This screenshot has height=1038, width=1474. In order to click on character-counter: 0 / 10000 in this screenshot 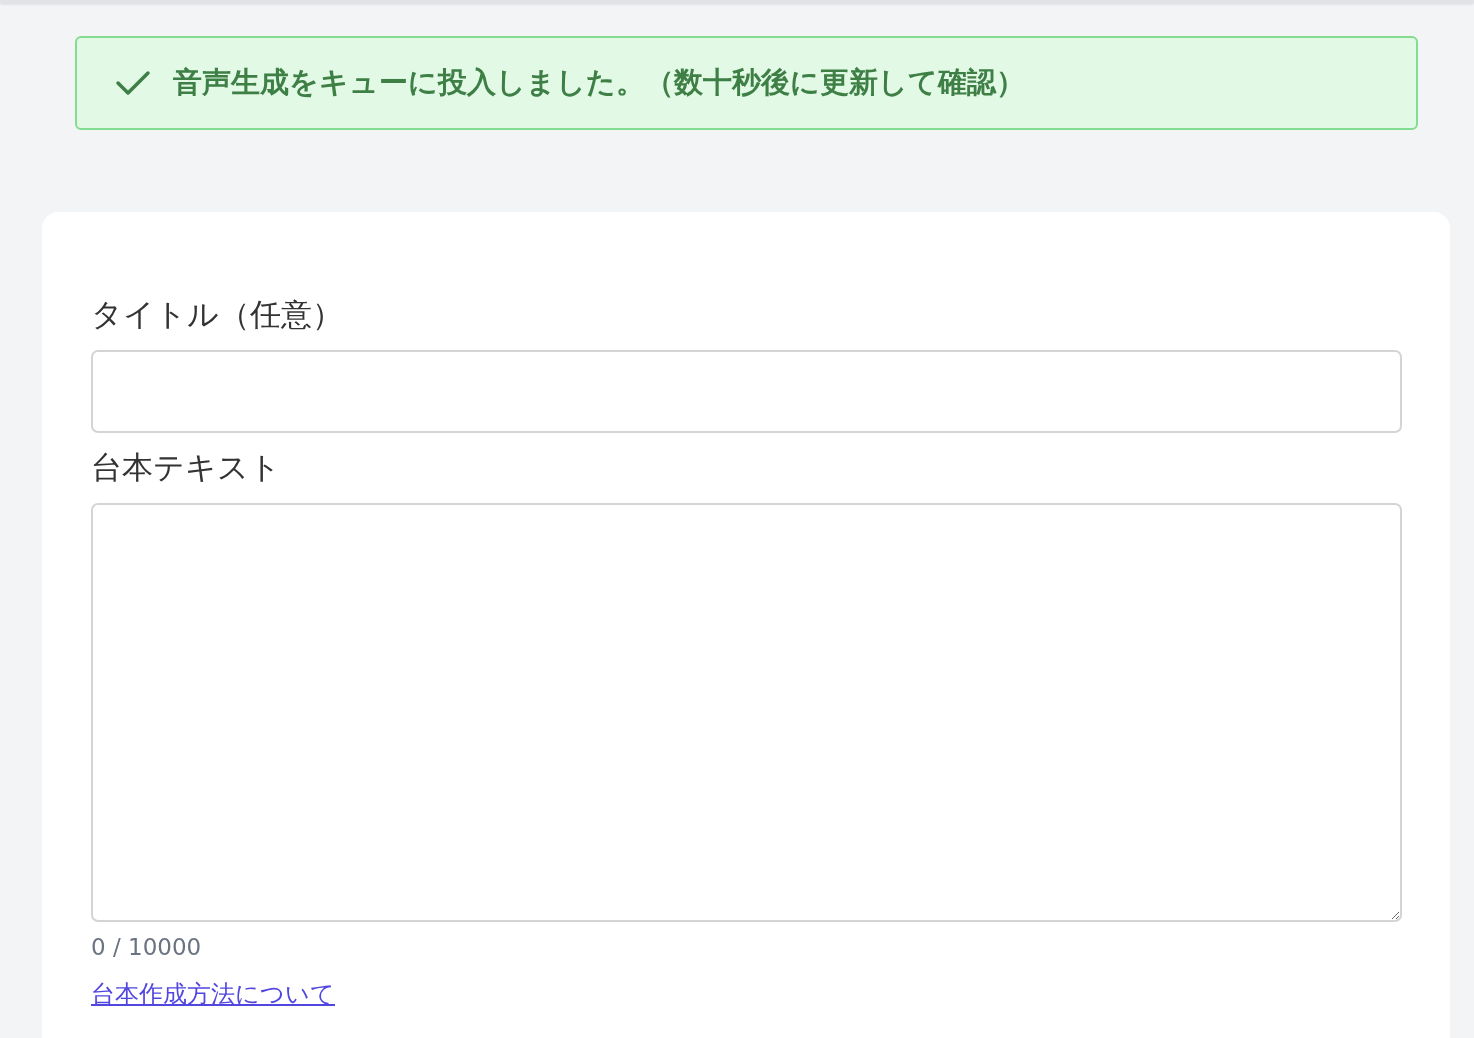, I will do `click(146, 947)`.